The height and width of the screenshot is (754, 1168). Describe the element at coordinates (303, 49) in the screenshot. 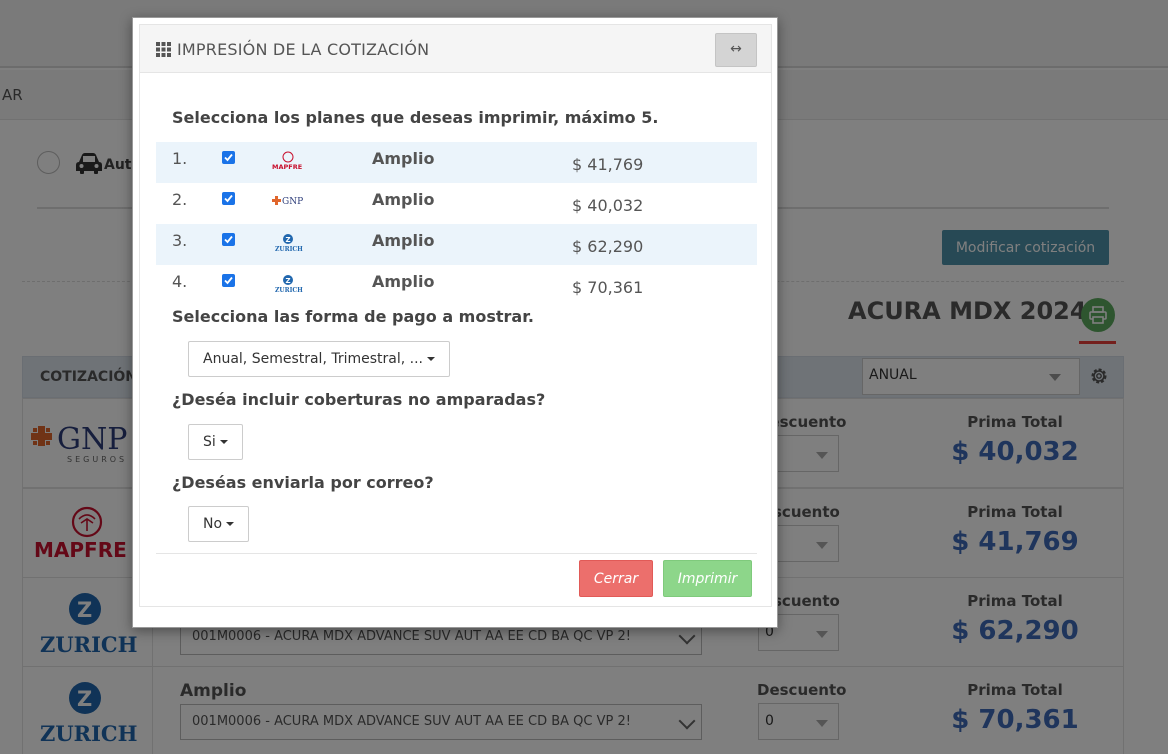

I see `modal-title: IMPRESIÓN DE LA COTIZACIÓN` at that location.